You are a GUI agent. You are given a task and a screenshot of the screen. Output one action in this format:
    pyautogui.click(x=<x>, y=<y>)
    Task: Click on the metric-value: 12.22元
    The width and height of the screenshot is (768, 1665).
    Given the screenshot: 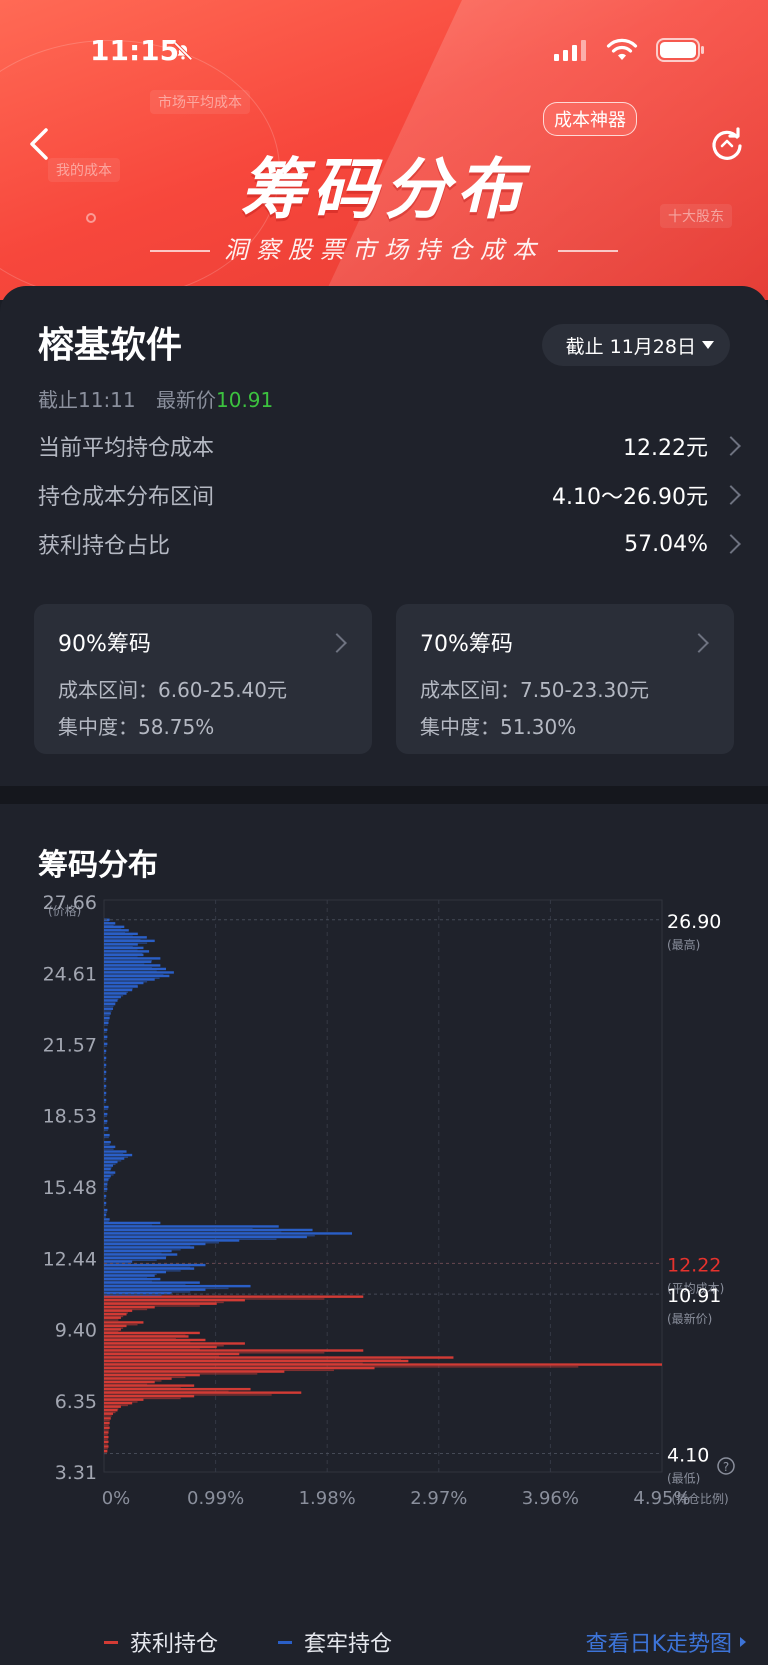 What is the action you would take?
    pyautogui.click(x=665, y=448)
    